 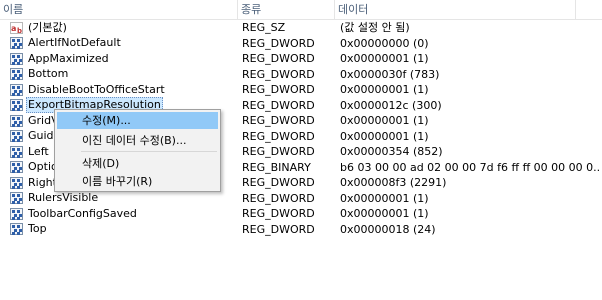 What do you see at coordinates (38, 151) in the screenshot?
I see `value-name: Left` at bounding box center [38, 151].